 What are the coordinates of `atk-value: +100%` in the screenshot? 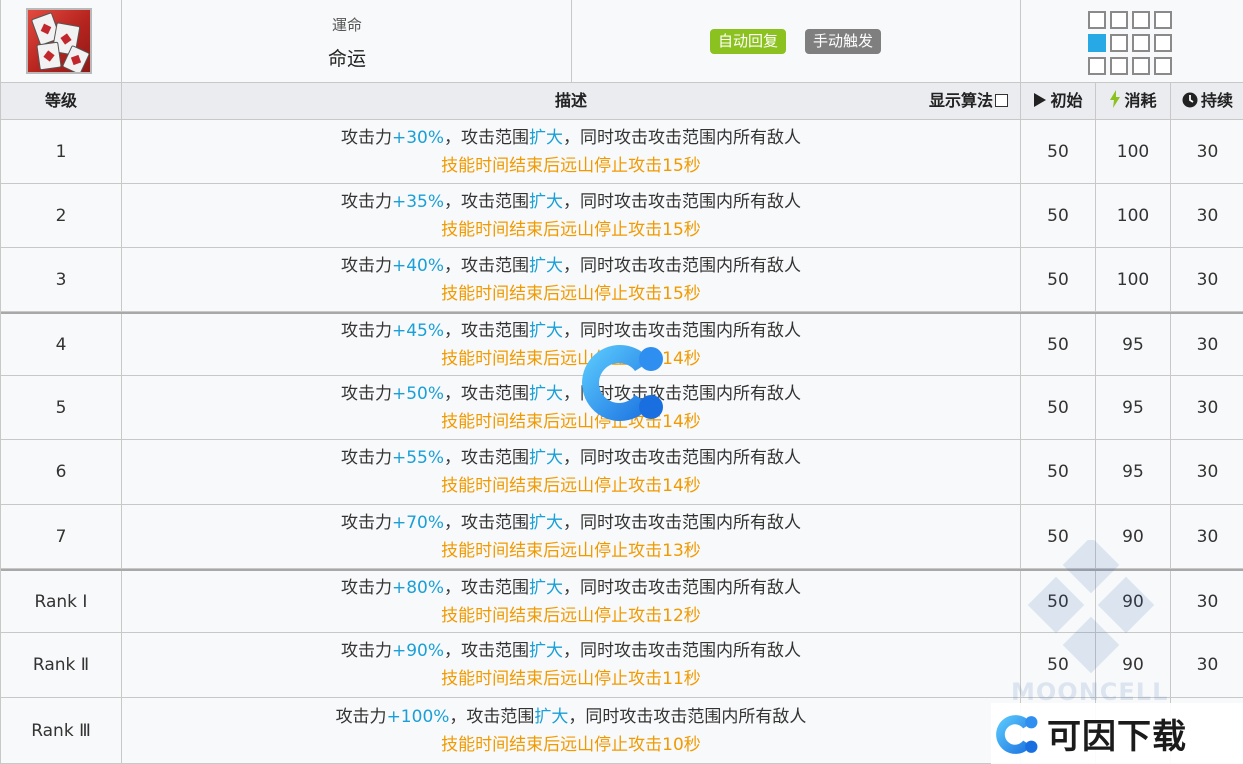 It's located at (418, 716).